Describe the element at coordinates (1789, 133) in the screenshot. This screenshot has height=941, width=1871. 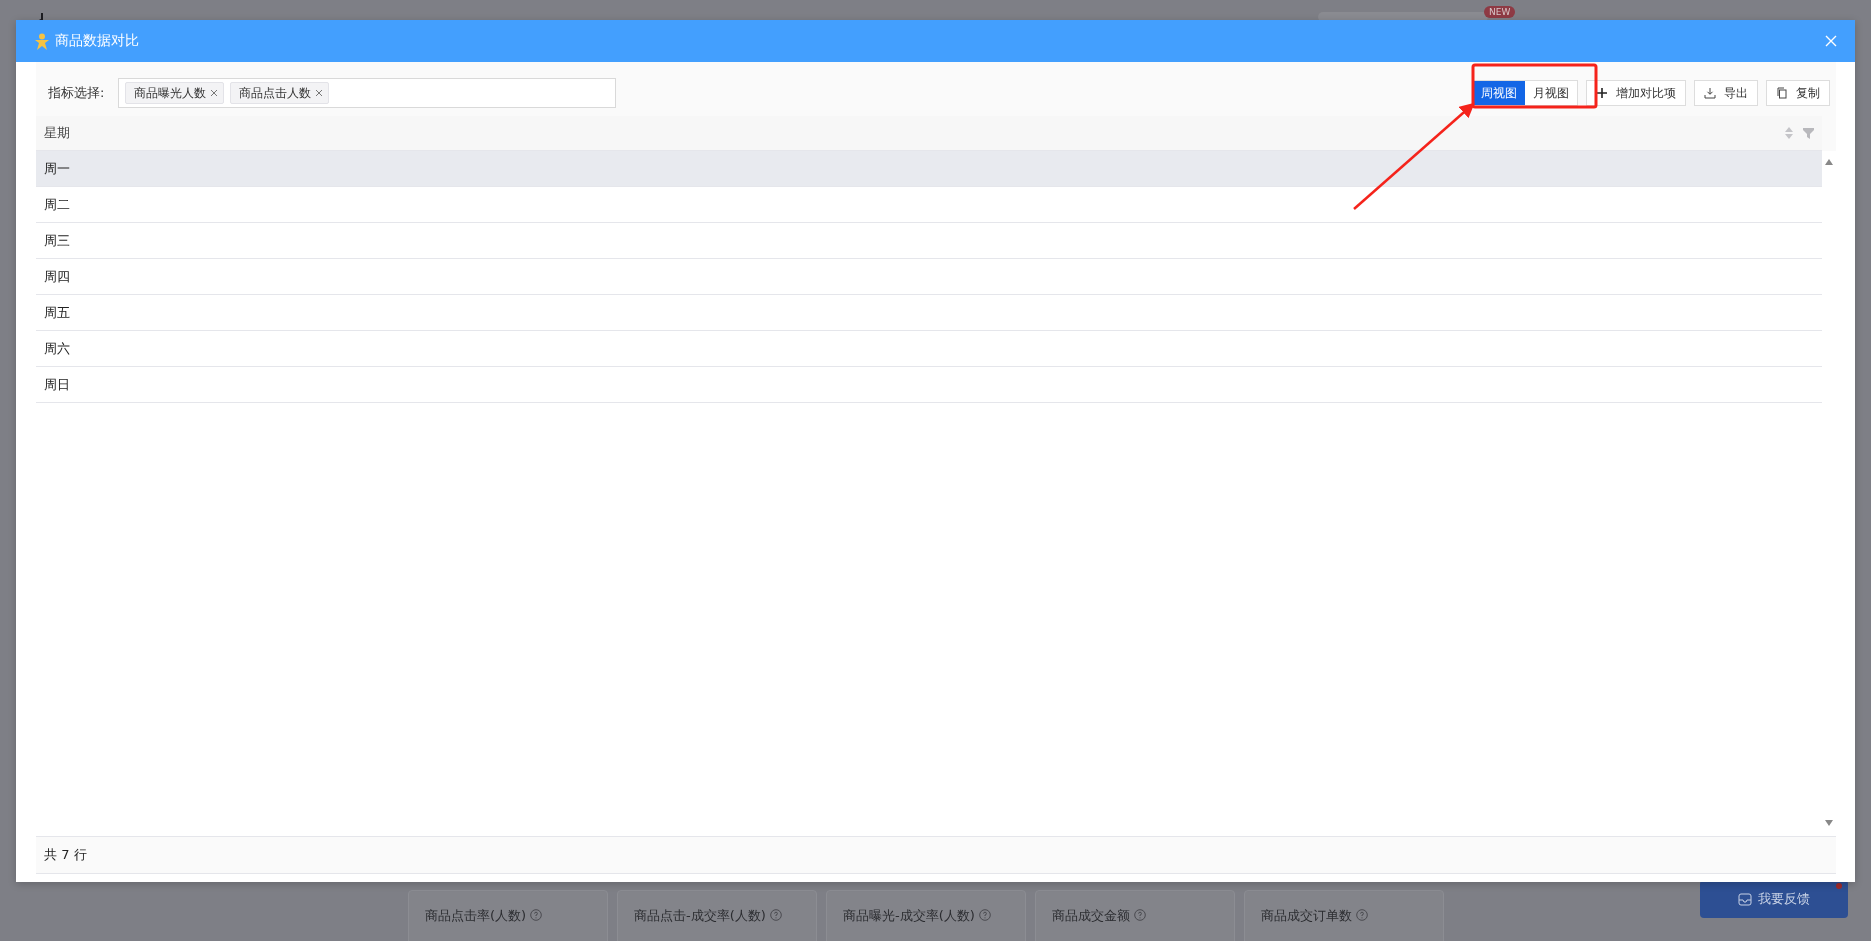
I see `sort-icon` at that location.